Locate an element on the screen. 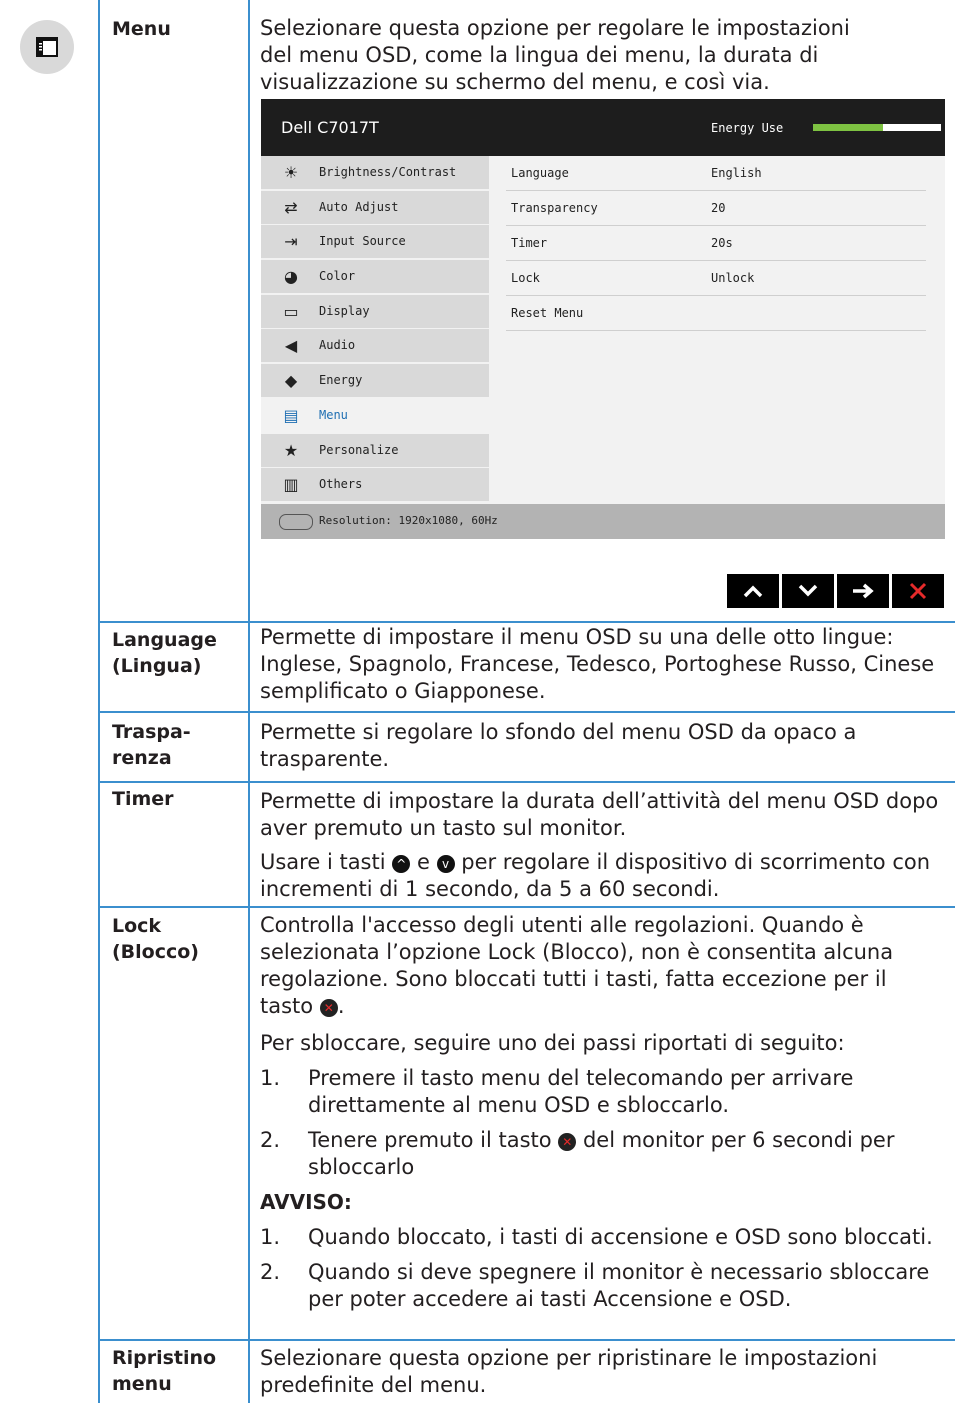 This screenshot has width=955, height=1403. osd-setting-value: 20s is located at coordinates (722, 243).